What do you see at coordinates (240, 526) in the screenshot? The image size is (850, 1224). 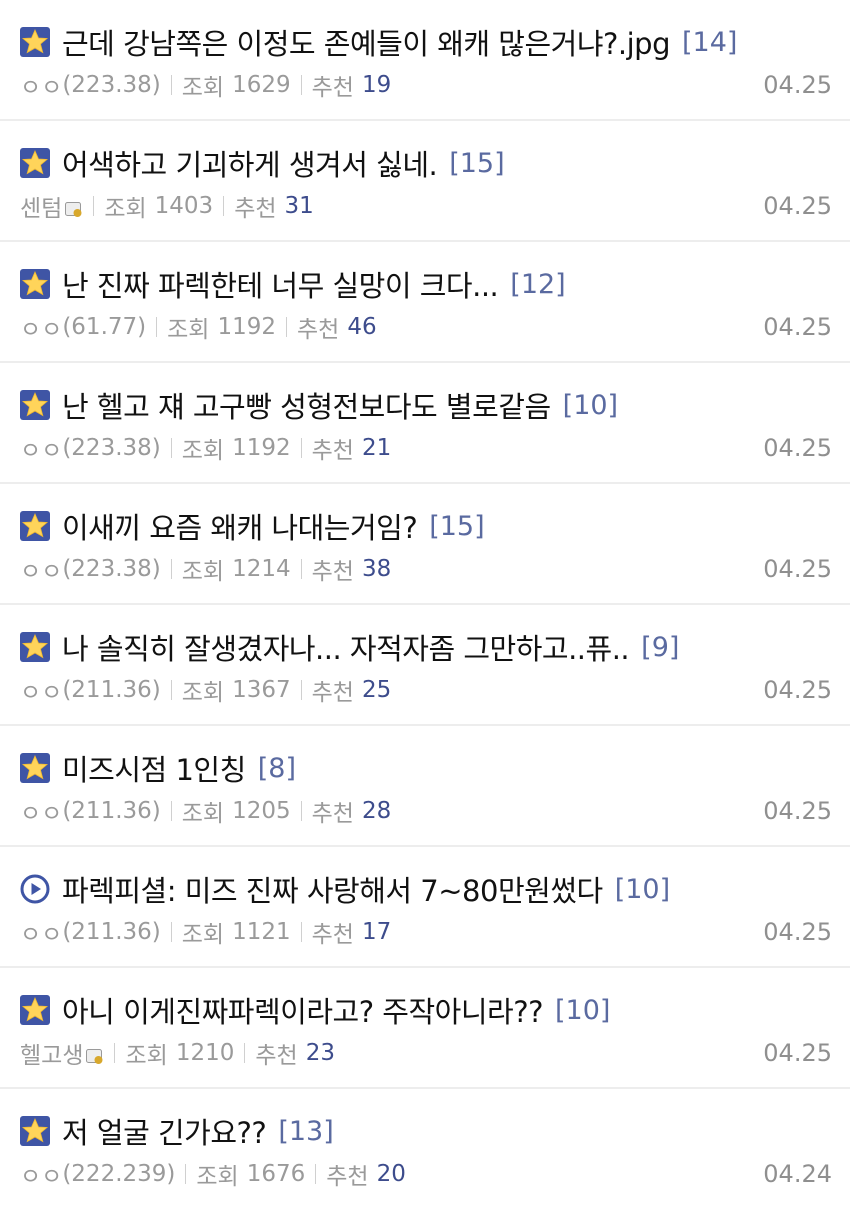 I see `post-title: 이새끼 요즘 왜캐 나대는거임?` at bounding box center [240, 526].